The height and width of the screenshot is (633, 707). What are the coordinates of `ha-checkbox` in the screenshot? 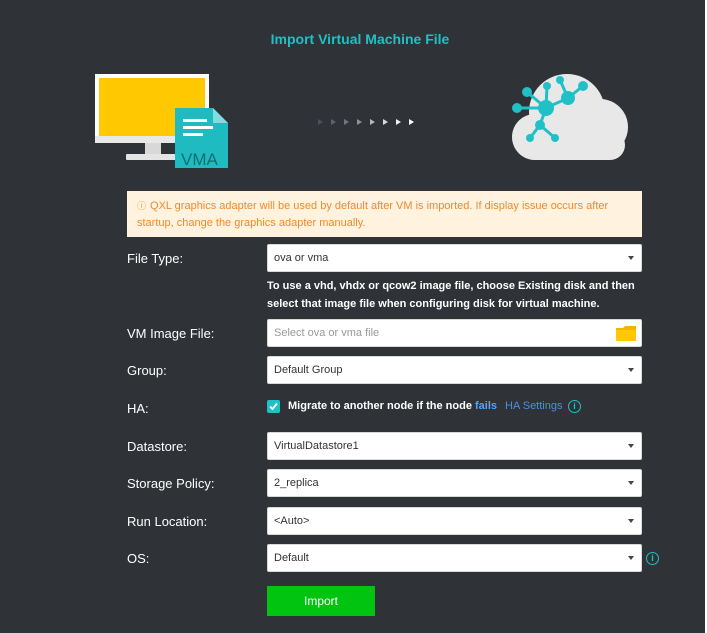 It's located at (273, 406).